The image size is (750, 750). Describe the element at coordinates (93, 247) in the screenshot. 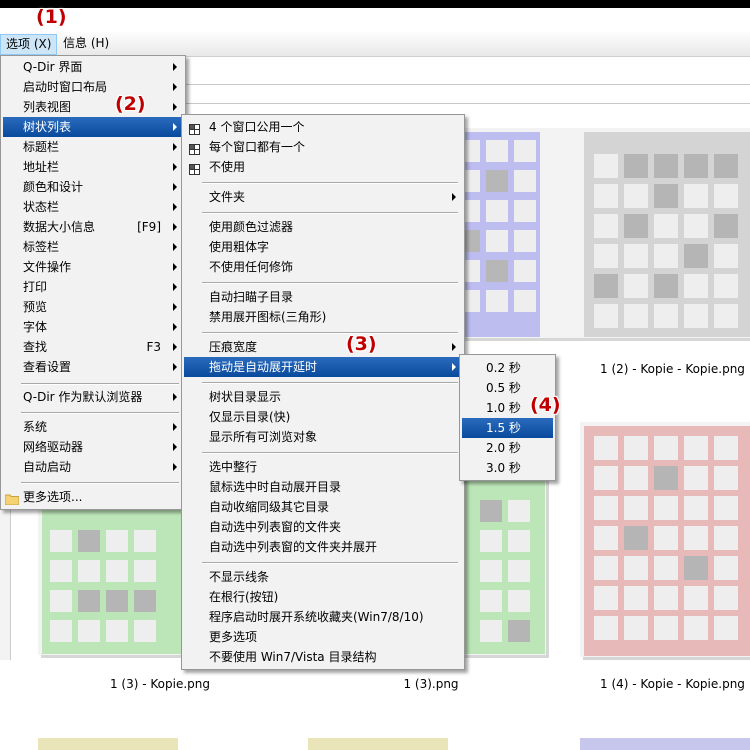

I see `options-menu-item-9: 标签栏` at that location.